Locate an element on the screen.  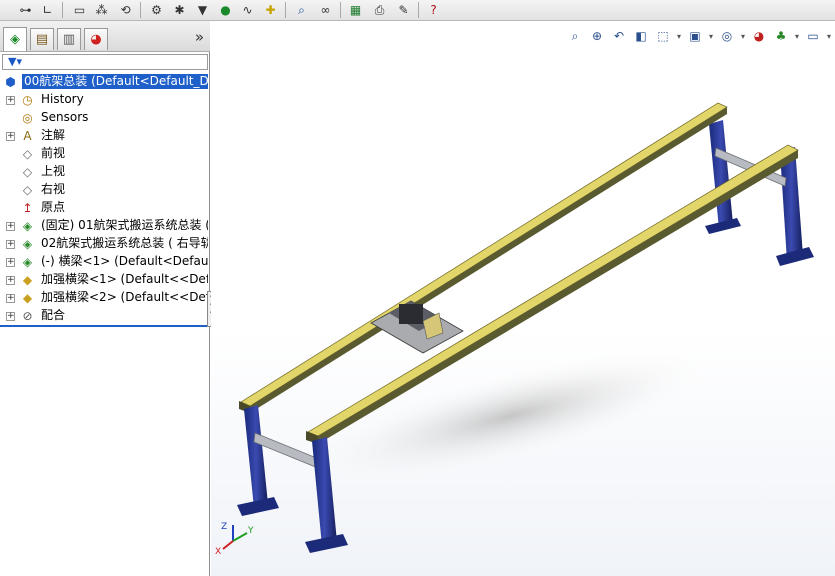
origin-icon: ↥ is located at coordinates (27, 207).